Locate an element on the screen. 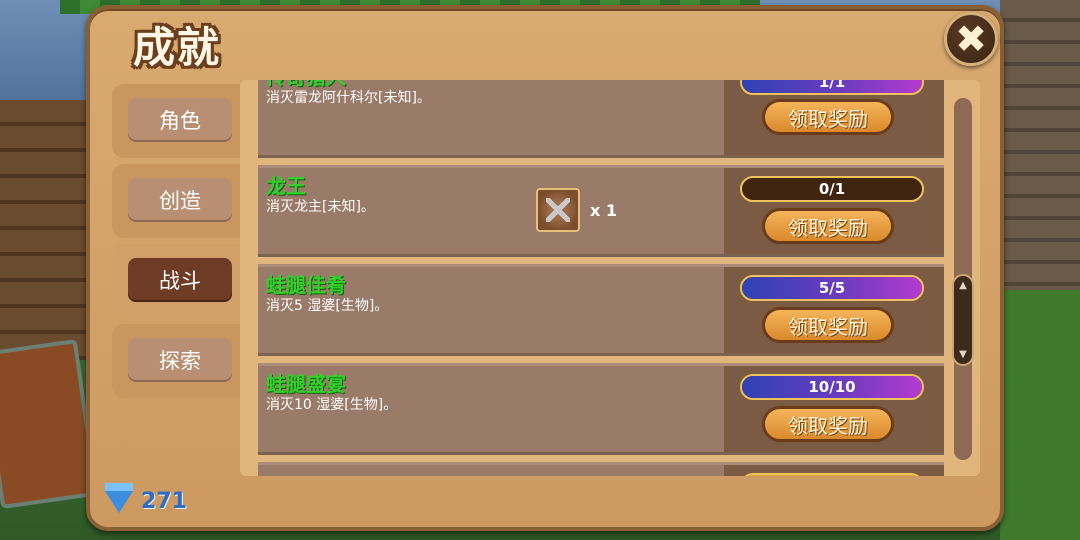  achievement-name: 龙王 is located at coordinates (286, 186).